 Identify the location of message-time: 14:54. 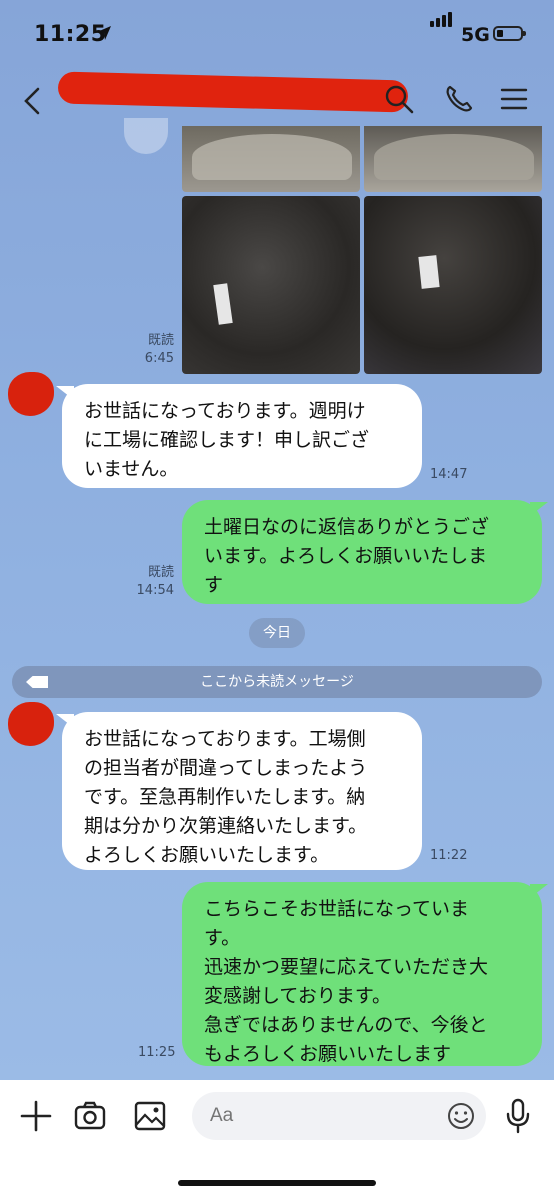
(155, 590).